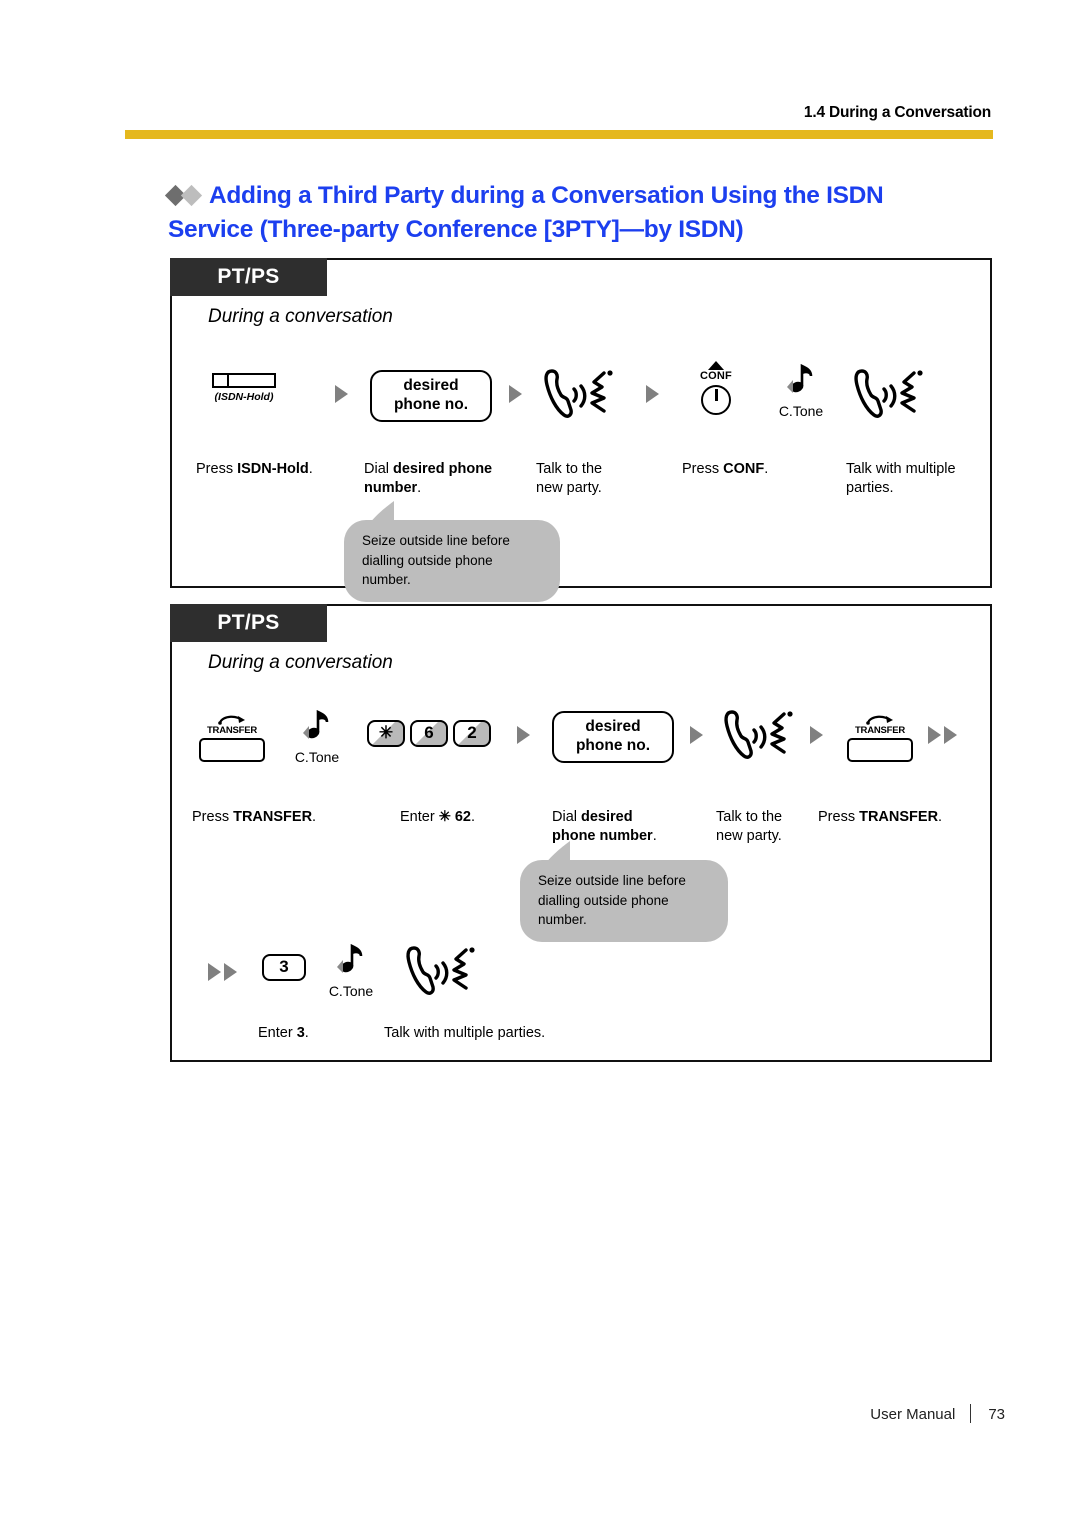 This screenshot has height=1528, width=1080. What do you see at coordinates (624, 827) in the screenshot?
I see `step-4-caption: Dial desired phone number.` at bounding box center [624, 827].